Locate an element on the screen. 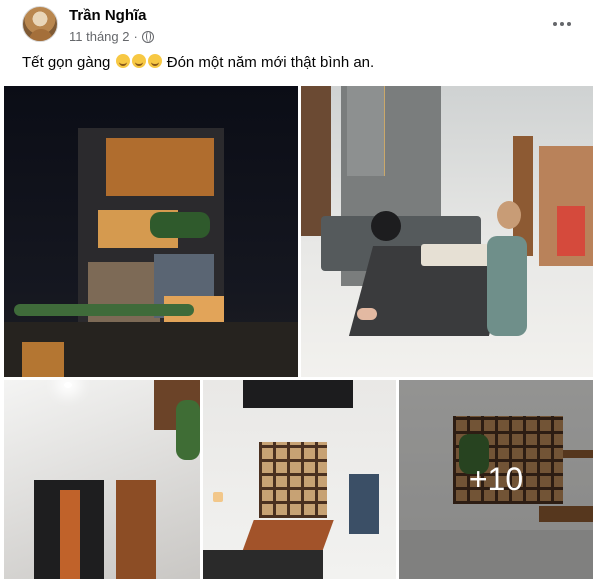 The height and width of the screenshot is (579, 593). photo-stairwell-lattice is located at coordinates (299, 479).